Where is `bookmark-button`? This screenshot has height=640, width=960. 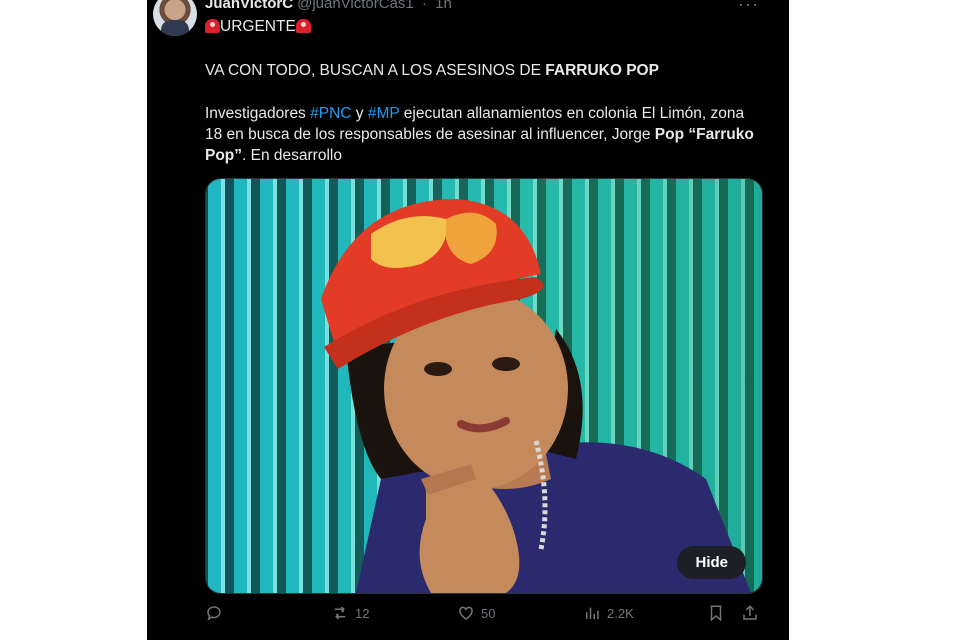
bookmark-button is located at coordinates (719, 613).